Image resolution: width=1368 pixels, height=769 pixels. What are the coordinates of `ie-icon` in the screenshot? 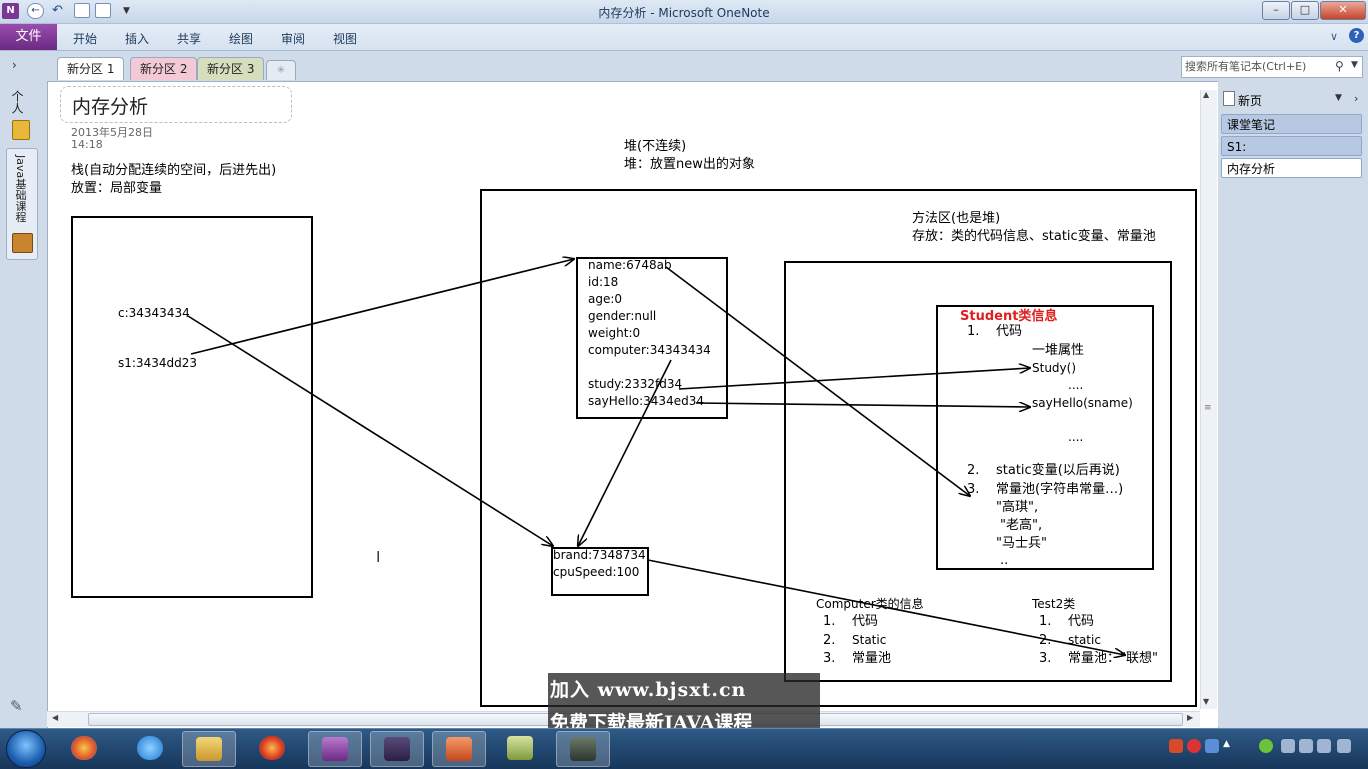 It's located at (150, 748).